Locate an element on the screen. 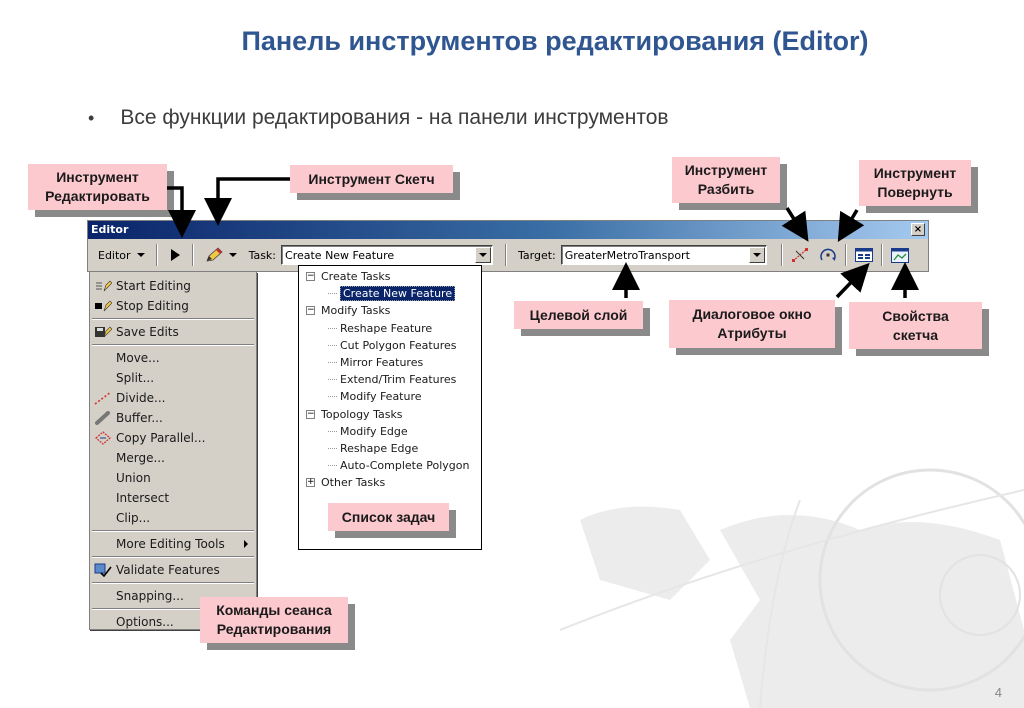  rotate-icon is located at coordinates (828, 254).